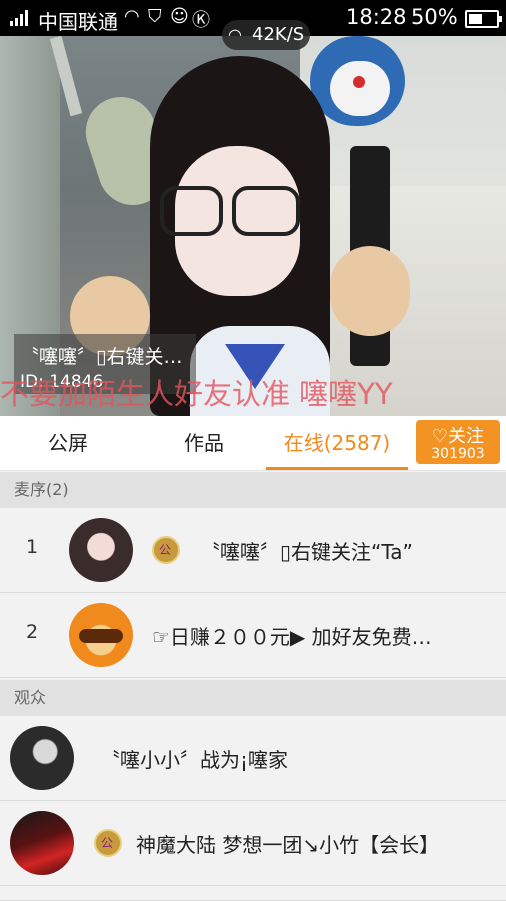  What do you see at coordinates (204, 443) in the screenshot?
I see `tab-works: 作品` at bounding box center [204, 443].